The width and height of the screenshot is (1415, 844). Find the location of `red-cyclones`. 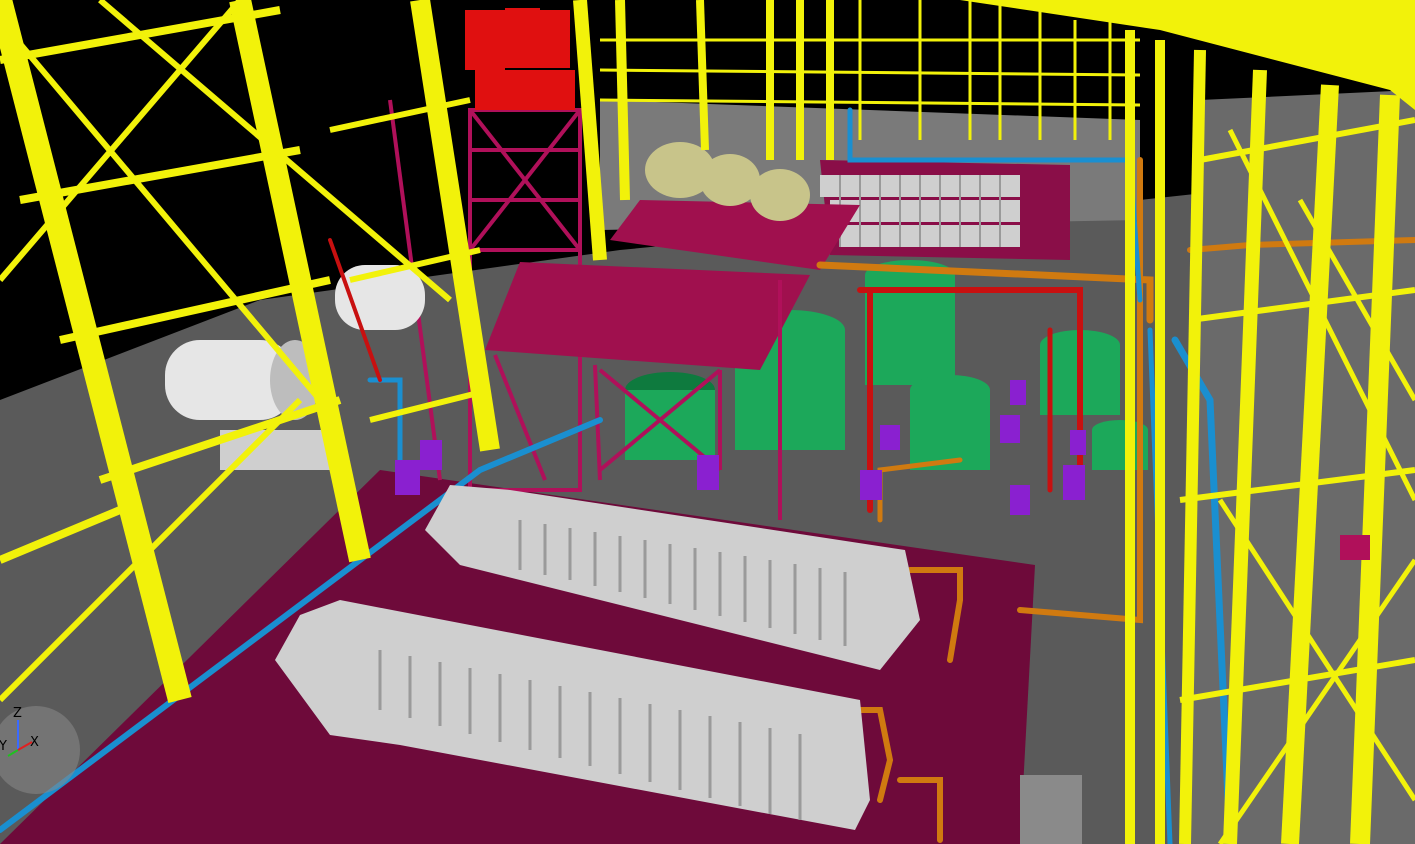

red-cyclones is located at coordinates (520, 59).